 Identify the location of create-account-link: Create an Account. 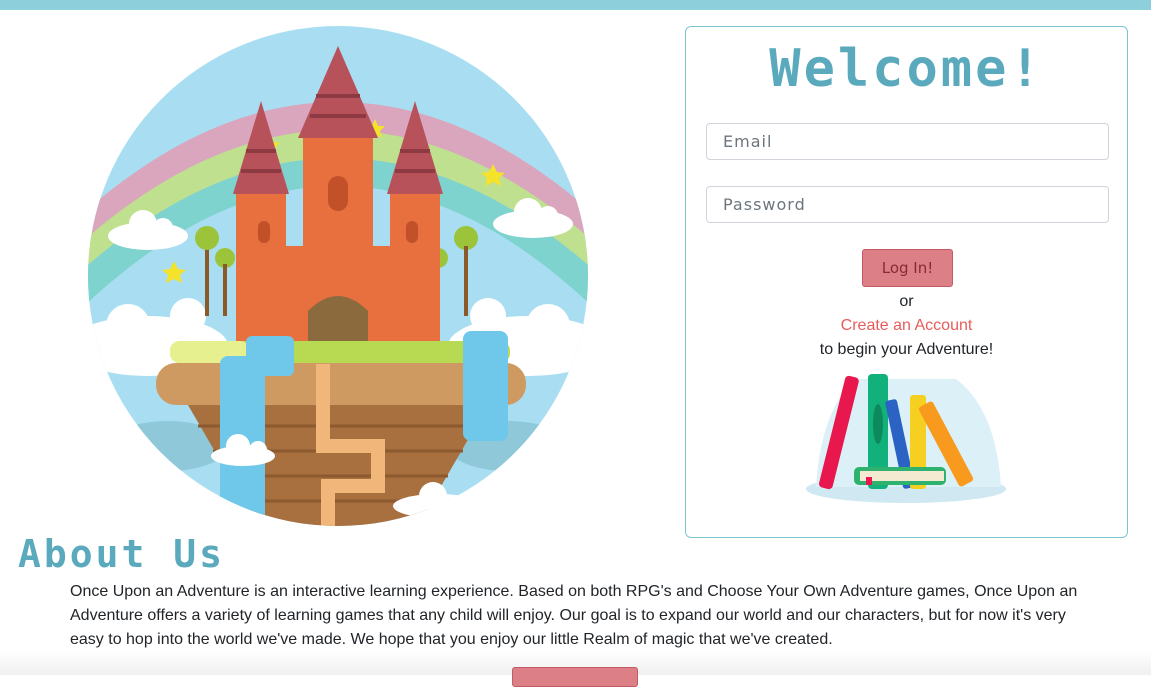
(906, 326).